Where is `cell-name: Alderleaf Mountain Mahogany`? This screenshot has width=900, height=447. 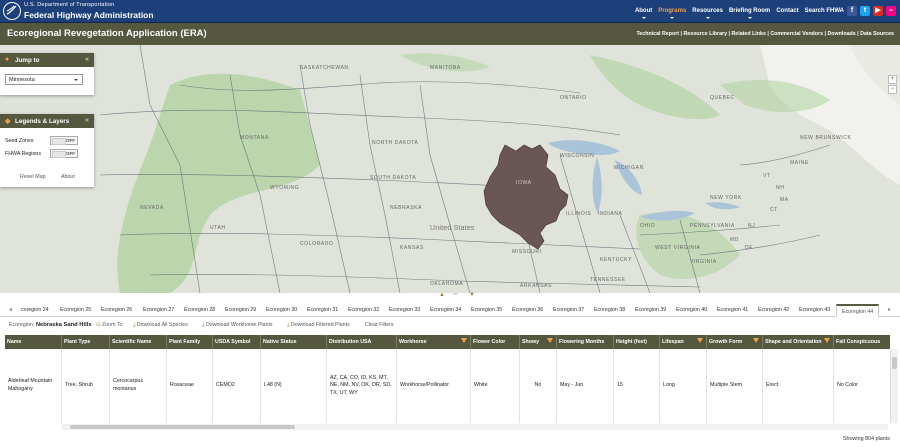
cell-name: Alderleaf Mountain Mahogany is located at coordinates (33, 386).